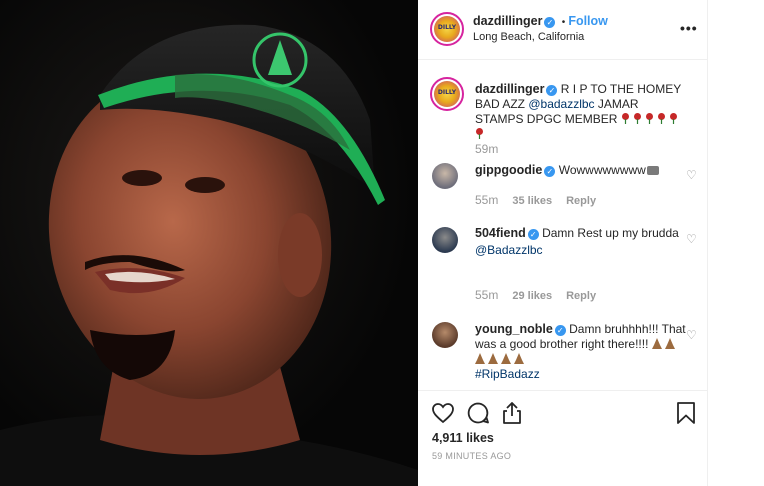 The image size is (764, 486). What do you see at coordinates (478, 413) in the screenshot?
I see `comment-icon` at bounding box center [478, 413].